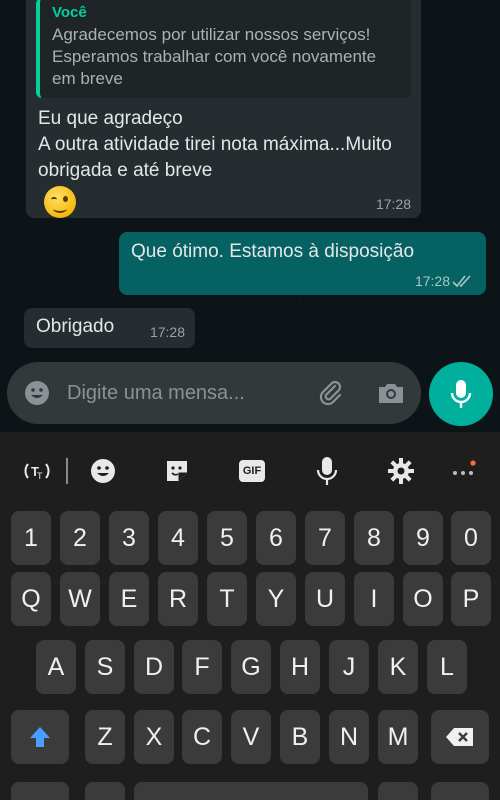 This screenshot has height=800, width=500. What do you see at coordinates (154, 667) in the screenshot?
I see `key-d: D` at bounding box center [154, 667].